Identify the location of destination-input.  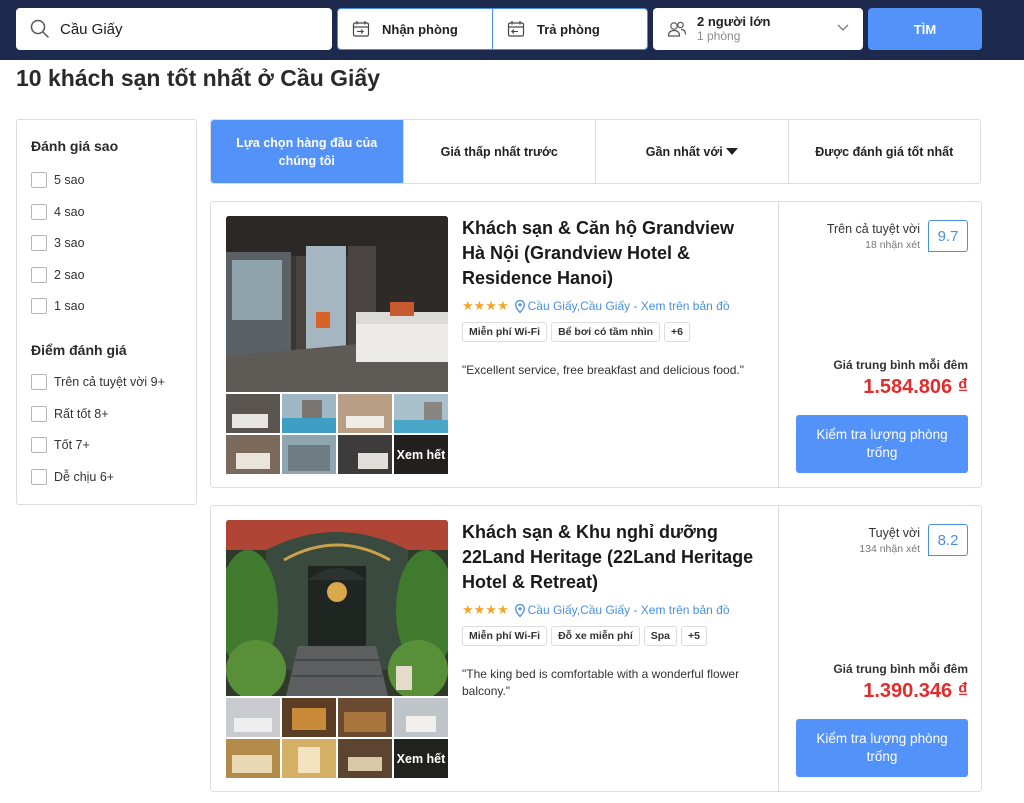
(180, 29).